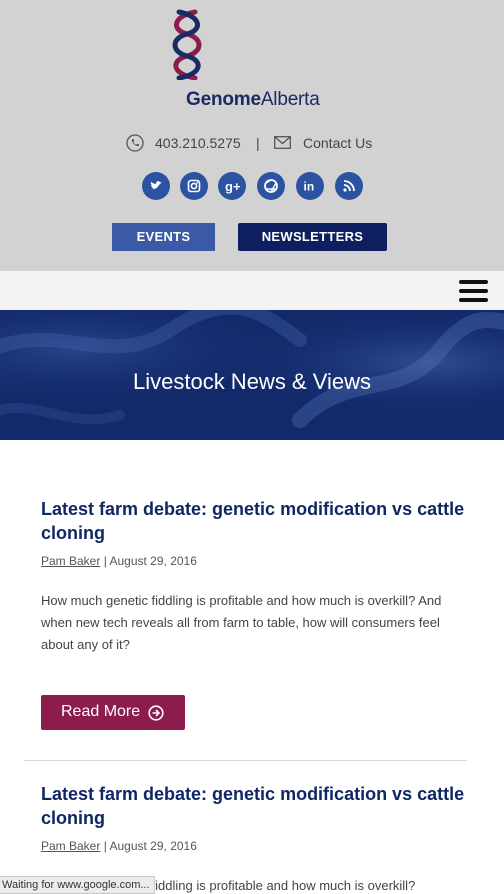 This screenshot has width=504, height=894. I want to click on events-button: EVENTS, so click(163, 237).